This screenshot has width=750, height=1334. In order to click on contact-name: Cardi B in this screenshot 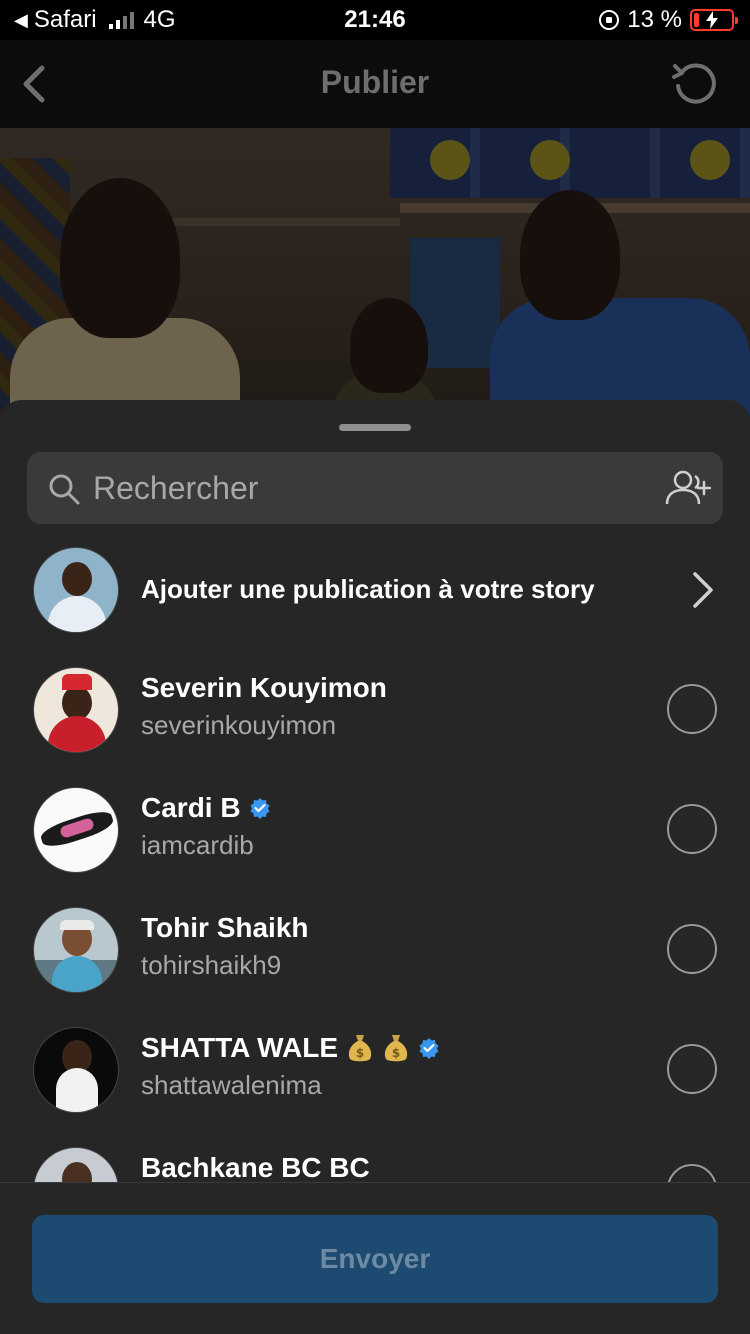, I will do `click(206, 808)`.